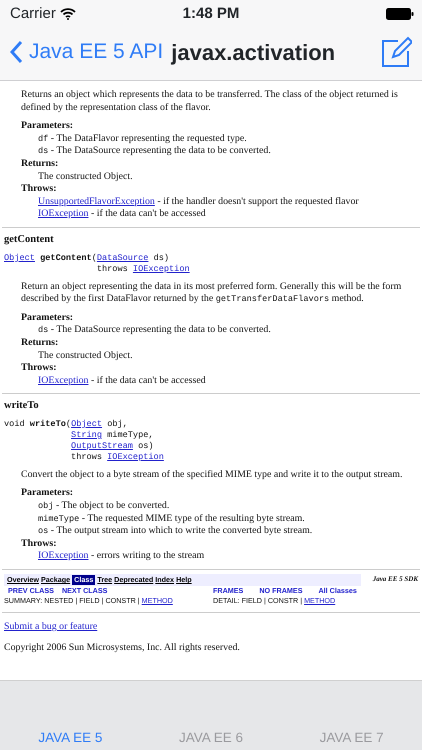  I want to click on parameter-description: os - The output stream into which to write the converted byte stream., so click(176, 531).